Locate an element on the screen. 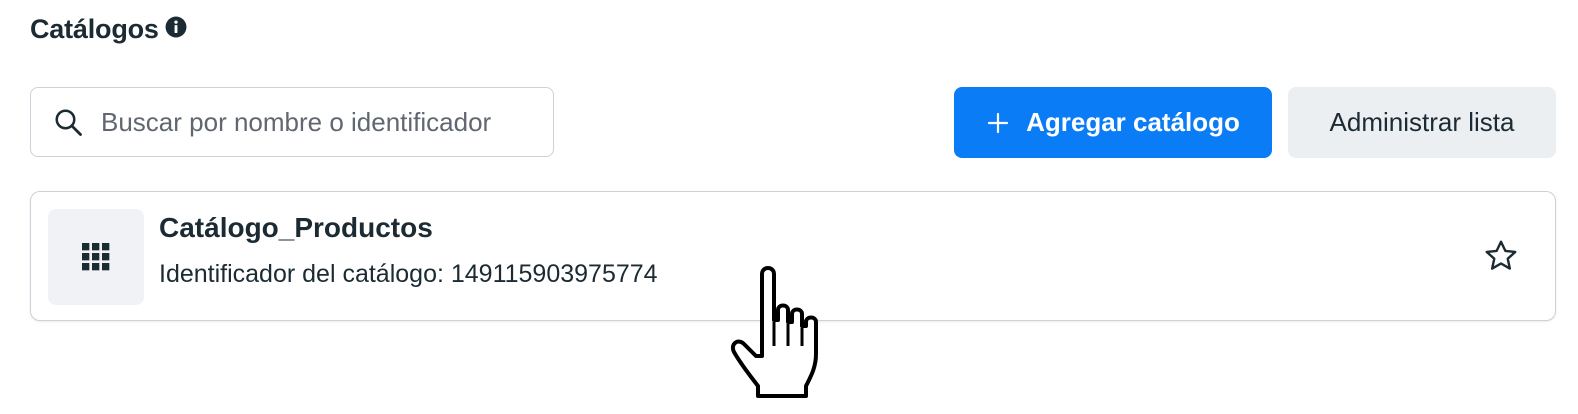 This screenshot has width=1578, height=414. page-title: Catálogos is located at coordinates (94, 29).